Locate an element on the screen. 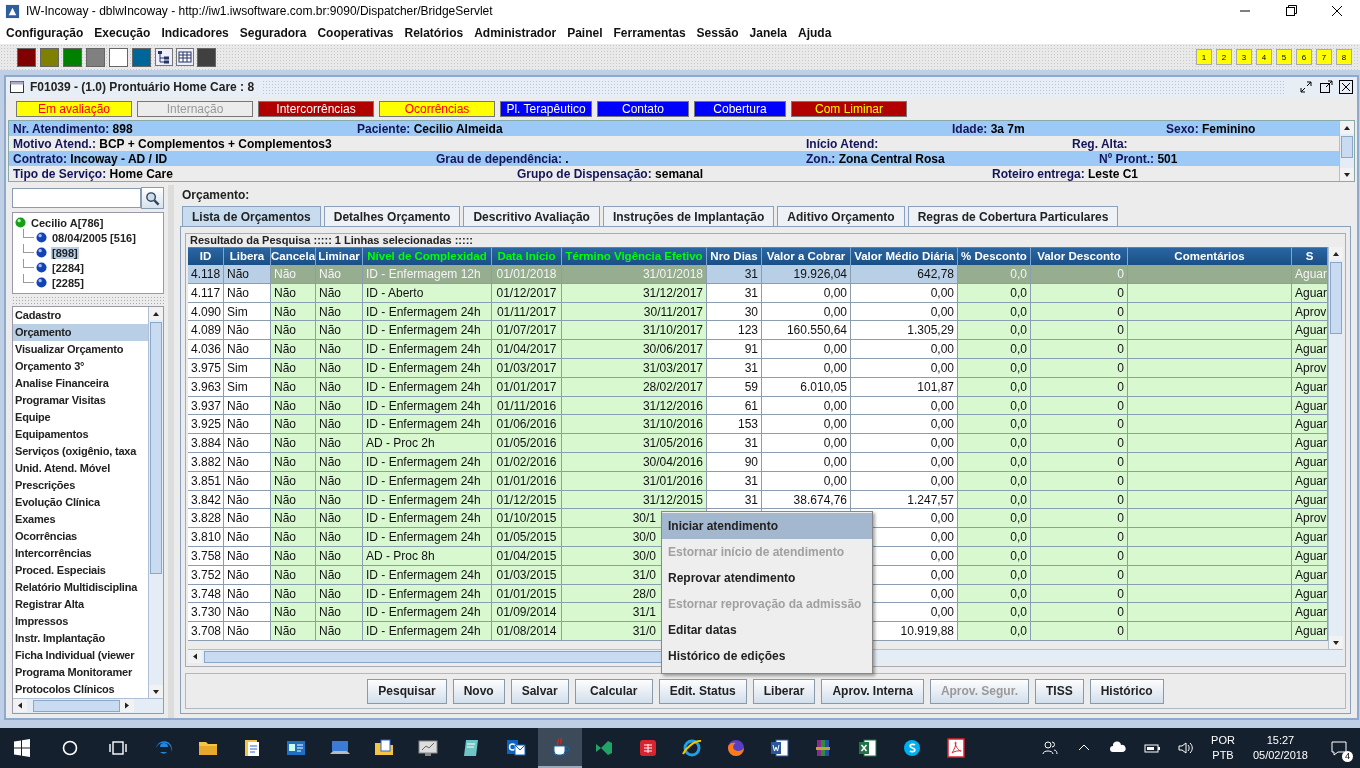 This screenshot has height=768, width=1360. patient-field: Nr. Atendimento: 898 is located at coordinates (185, 128).